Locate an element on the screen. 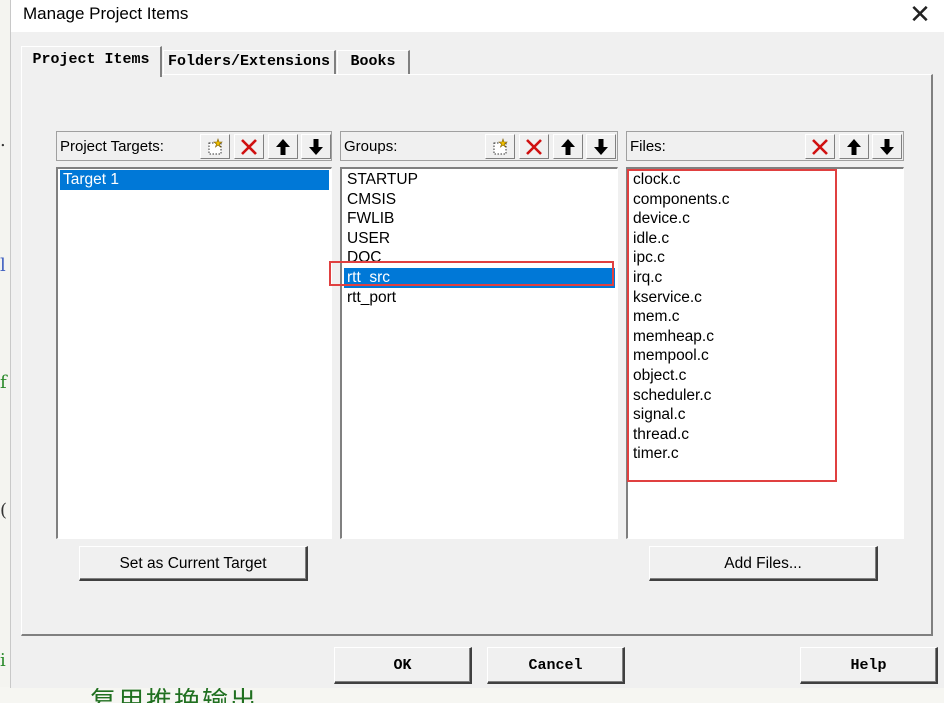  group-list-item: DOC is located at coordinates (479, 258).